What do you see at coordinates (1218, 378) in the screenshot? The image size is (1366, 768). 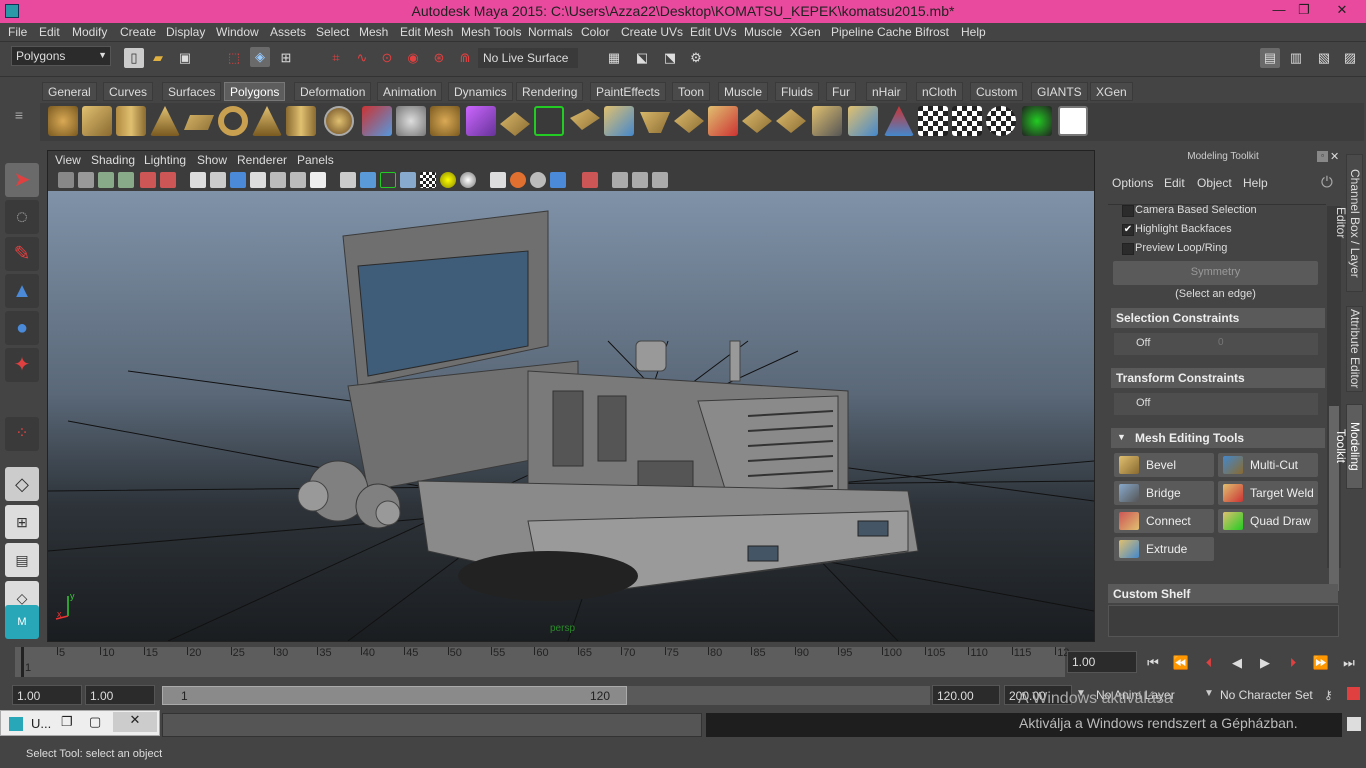 I see `transform-constraints-header: Transform Constraints` at bounding box center [1218, 378].